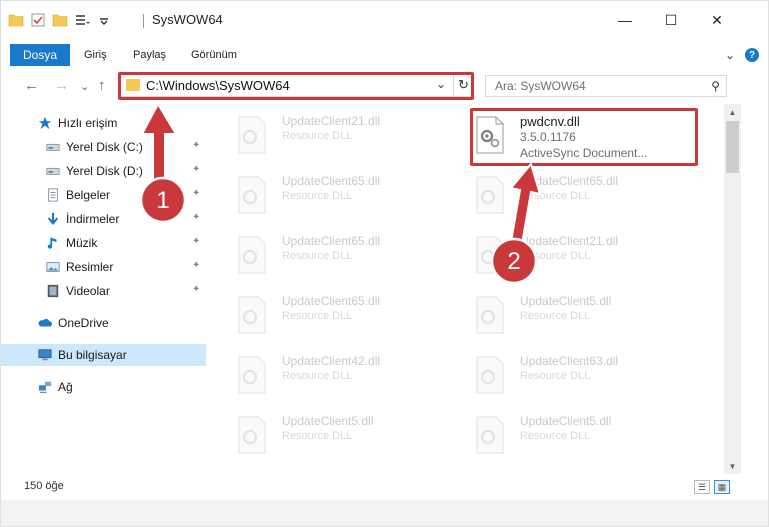 This screenshot has height=527, width=769. Describe the element at coordinates (384, 513) in the screenshot. I see `bottom-band` at that location.